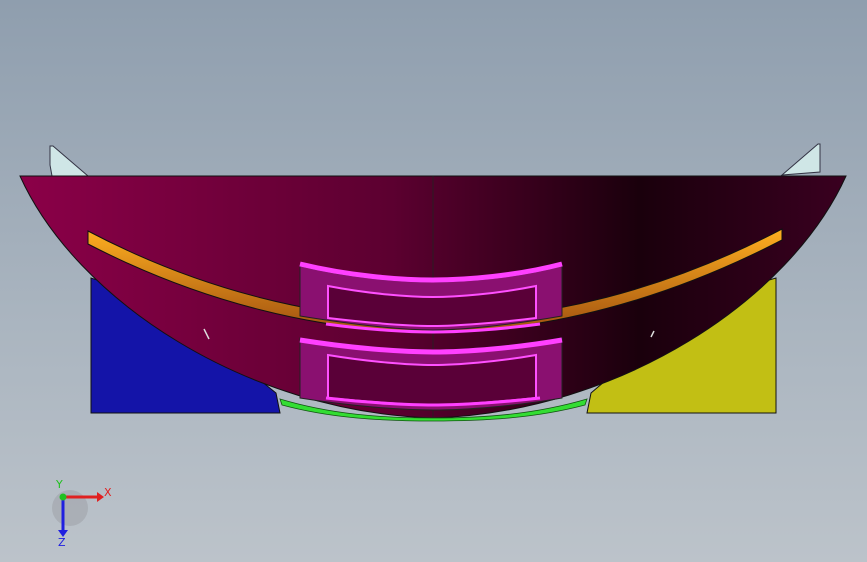 The image size is (867, 562). Describe the element at coordinates (62, 542) in the screenshot. I see `z-axis-label: Z` at that location.